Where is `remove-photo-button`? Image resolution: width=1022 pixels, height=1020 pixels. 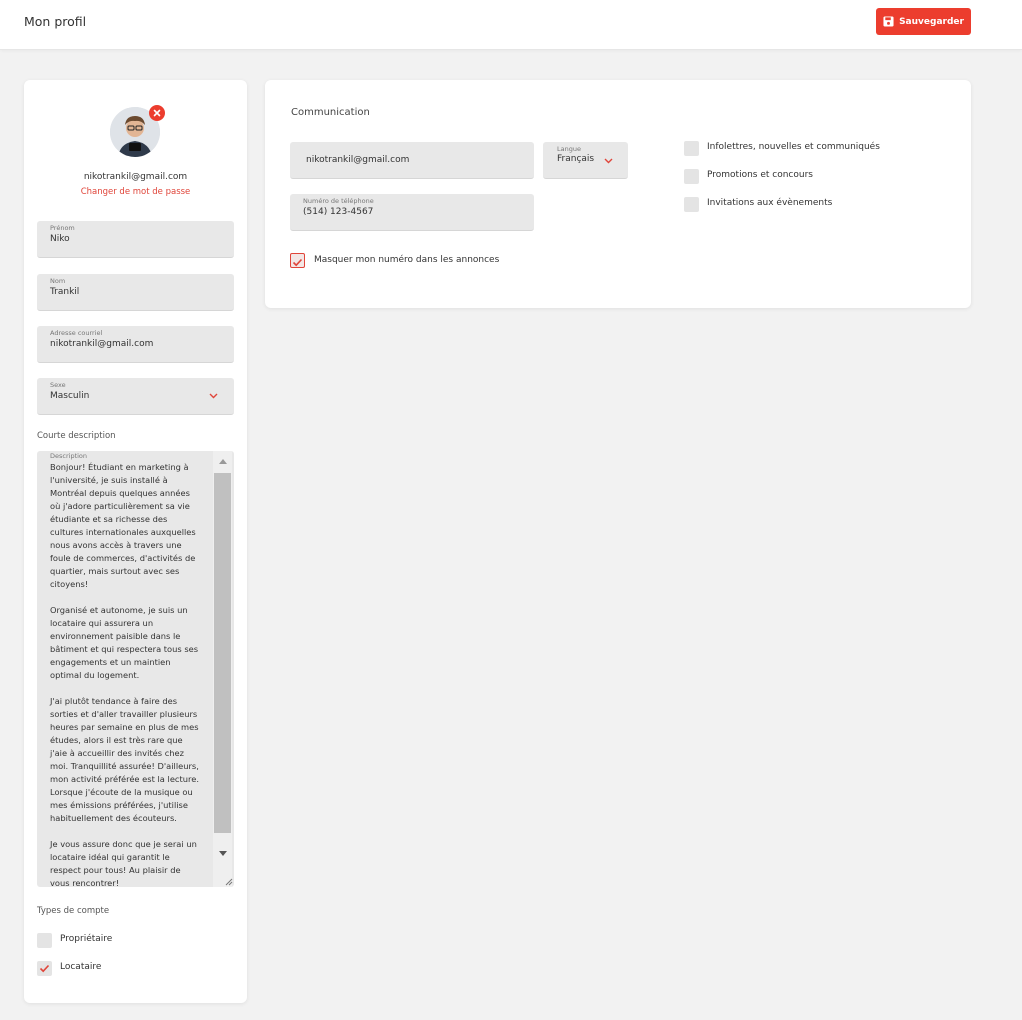
remove-photo-button is located at coordinates (157, 113).